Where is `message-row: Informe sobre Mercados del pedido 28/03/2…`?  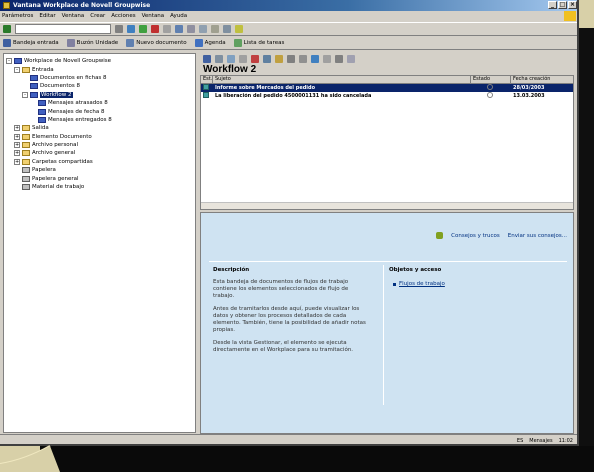
message-row: Informe sobre Mercados del pedido 28/03/2… is located at coordinates (387, 88).